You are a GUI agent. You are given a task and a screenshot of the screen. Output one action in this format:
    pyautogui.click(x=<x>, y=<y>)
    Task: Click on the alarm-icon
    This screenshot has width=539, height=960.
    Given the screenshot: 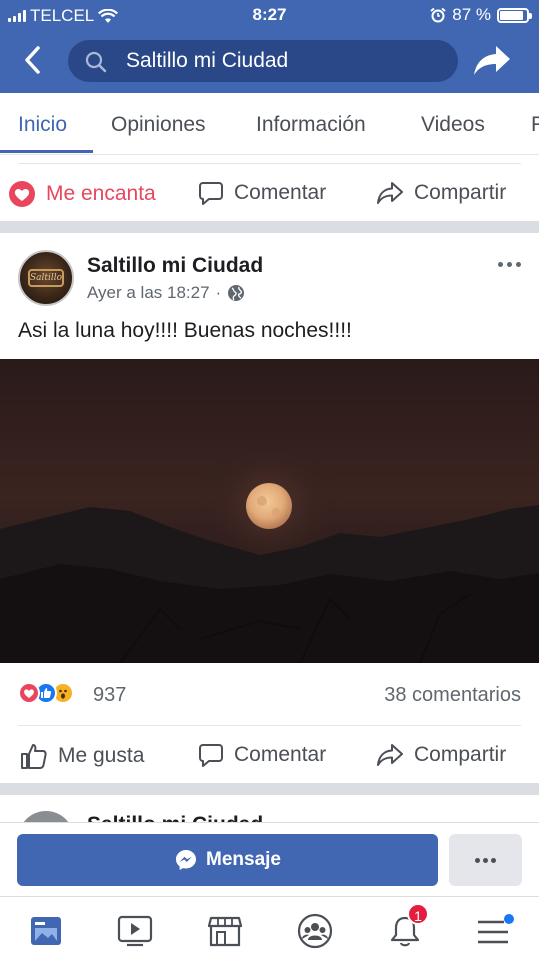 What is the action you would take?
    pyautogui.click(x=438, y=15)
    